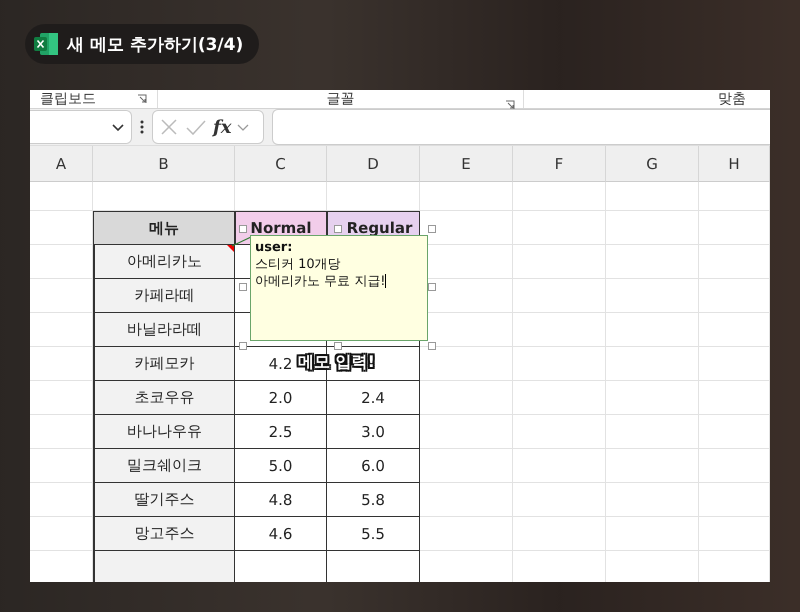 The image size is (800, 612). Describe the element at coordinates (281, 432) in the screenshot. I see `table-cell: 2.5` at that location.